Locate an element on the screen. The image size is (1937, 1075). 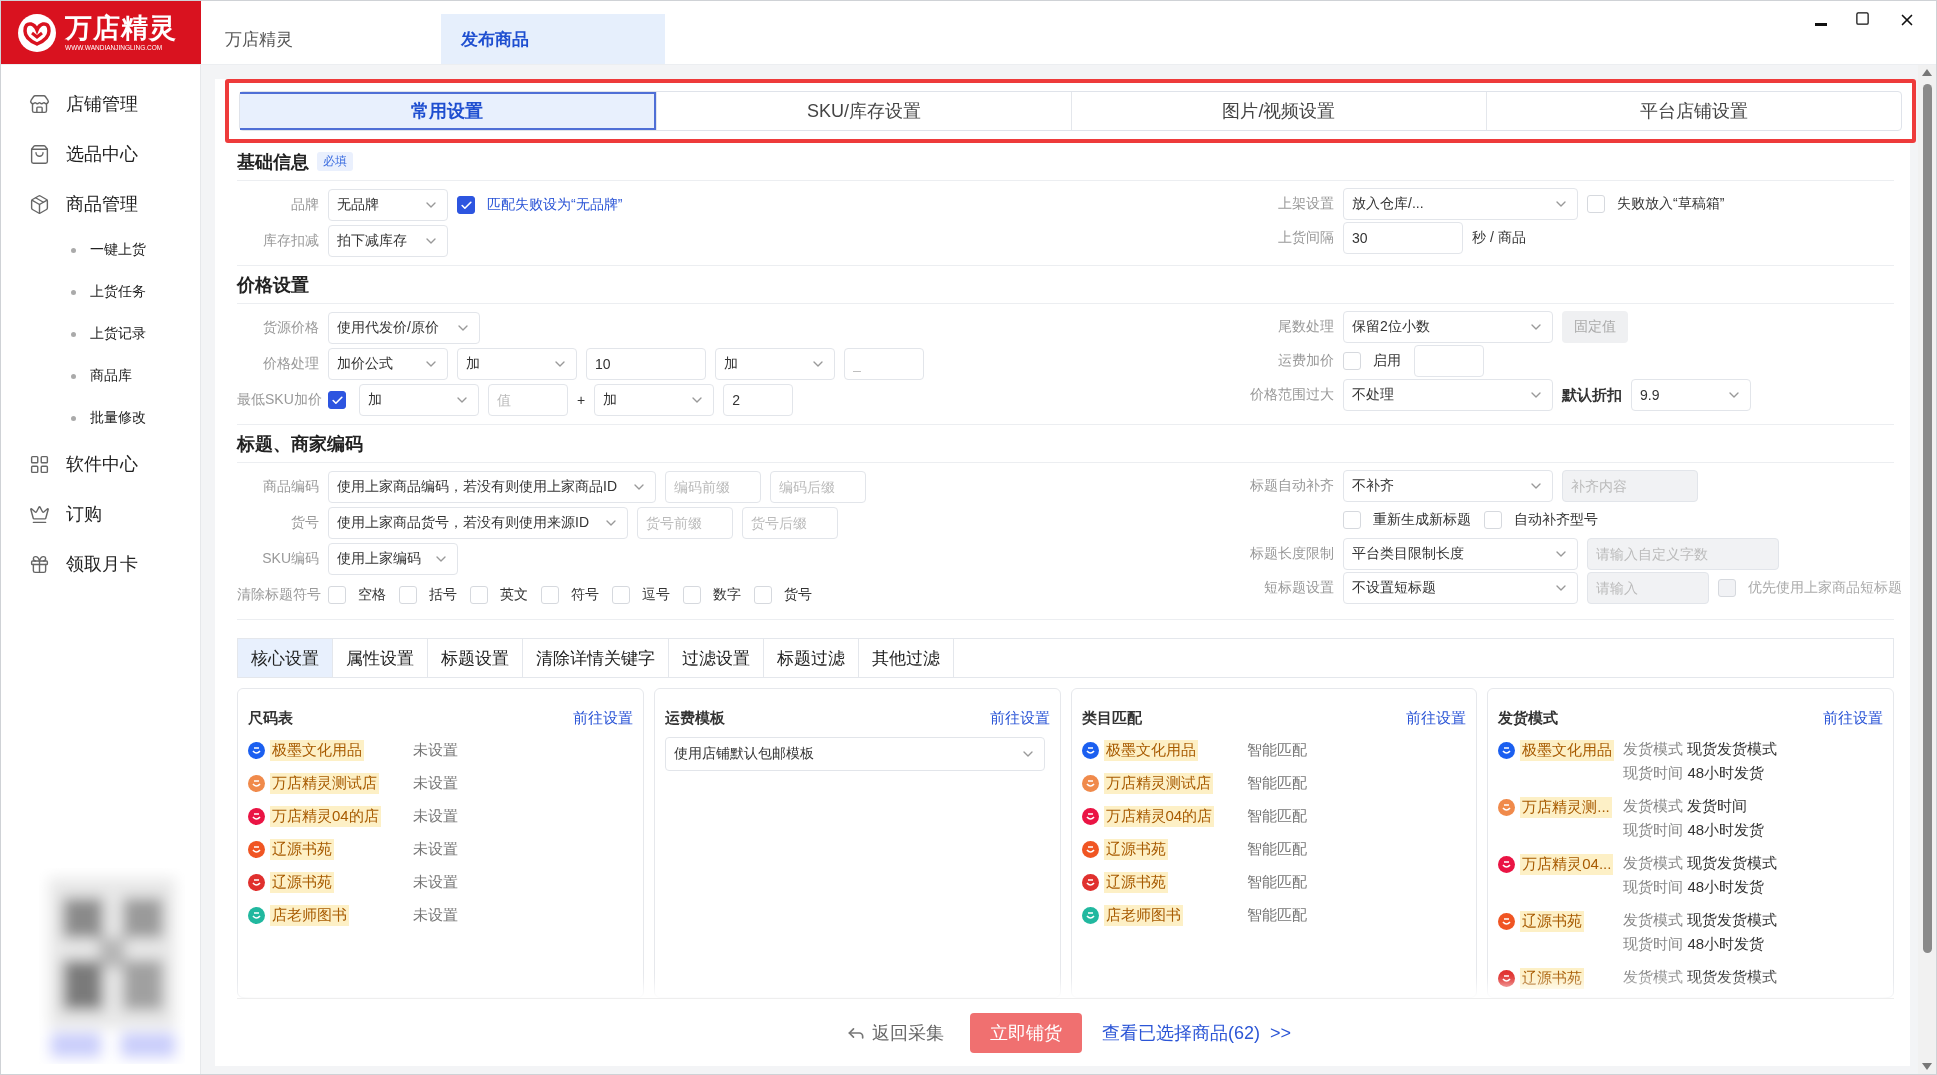
checkbox: 启用 is located at coordinates (1372, 361).